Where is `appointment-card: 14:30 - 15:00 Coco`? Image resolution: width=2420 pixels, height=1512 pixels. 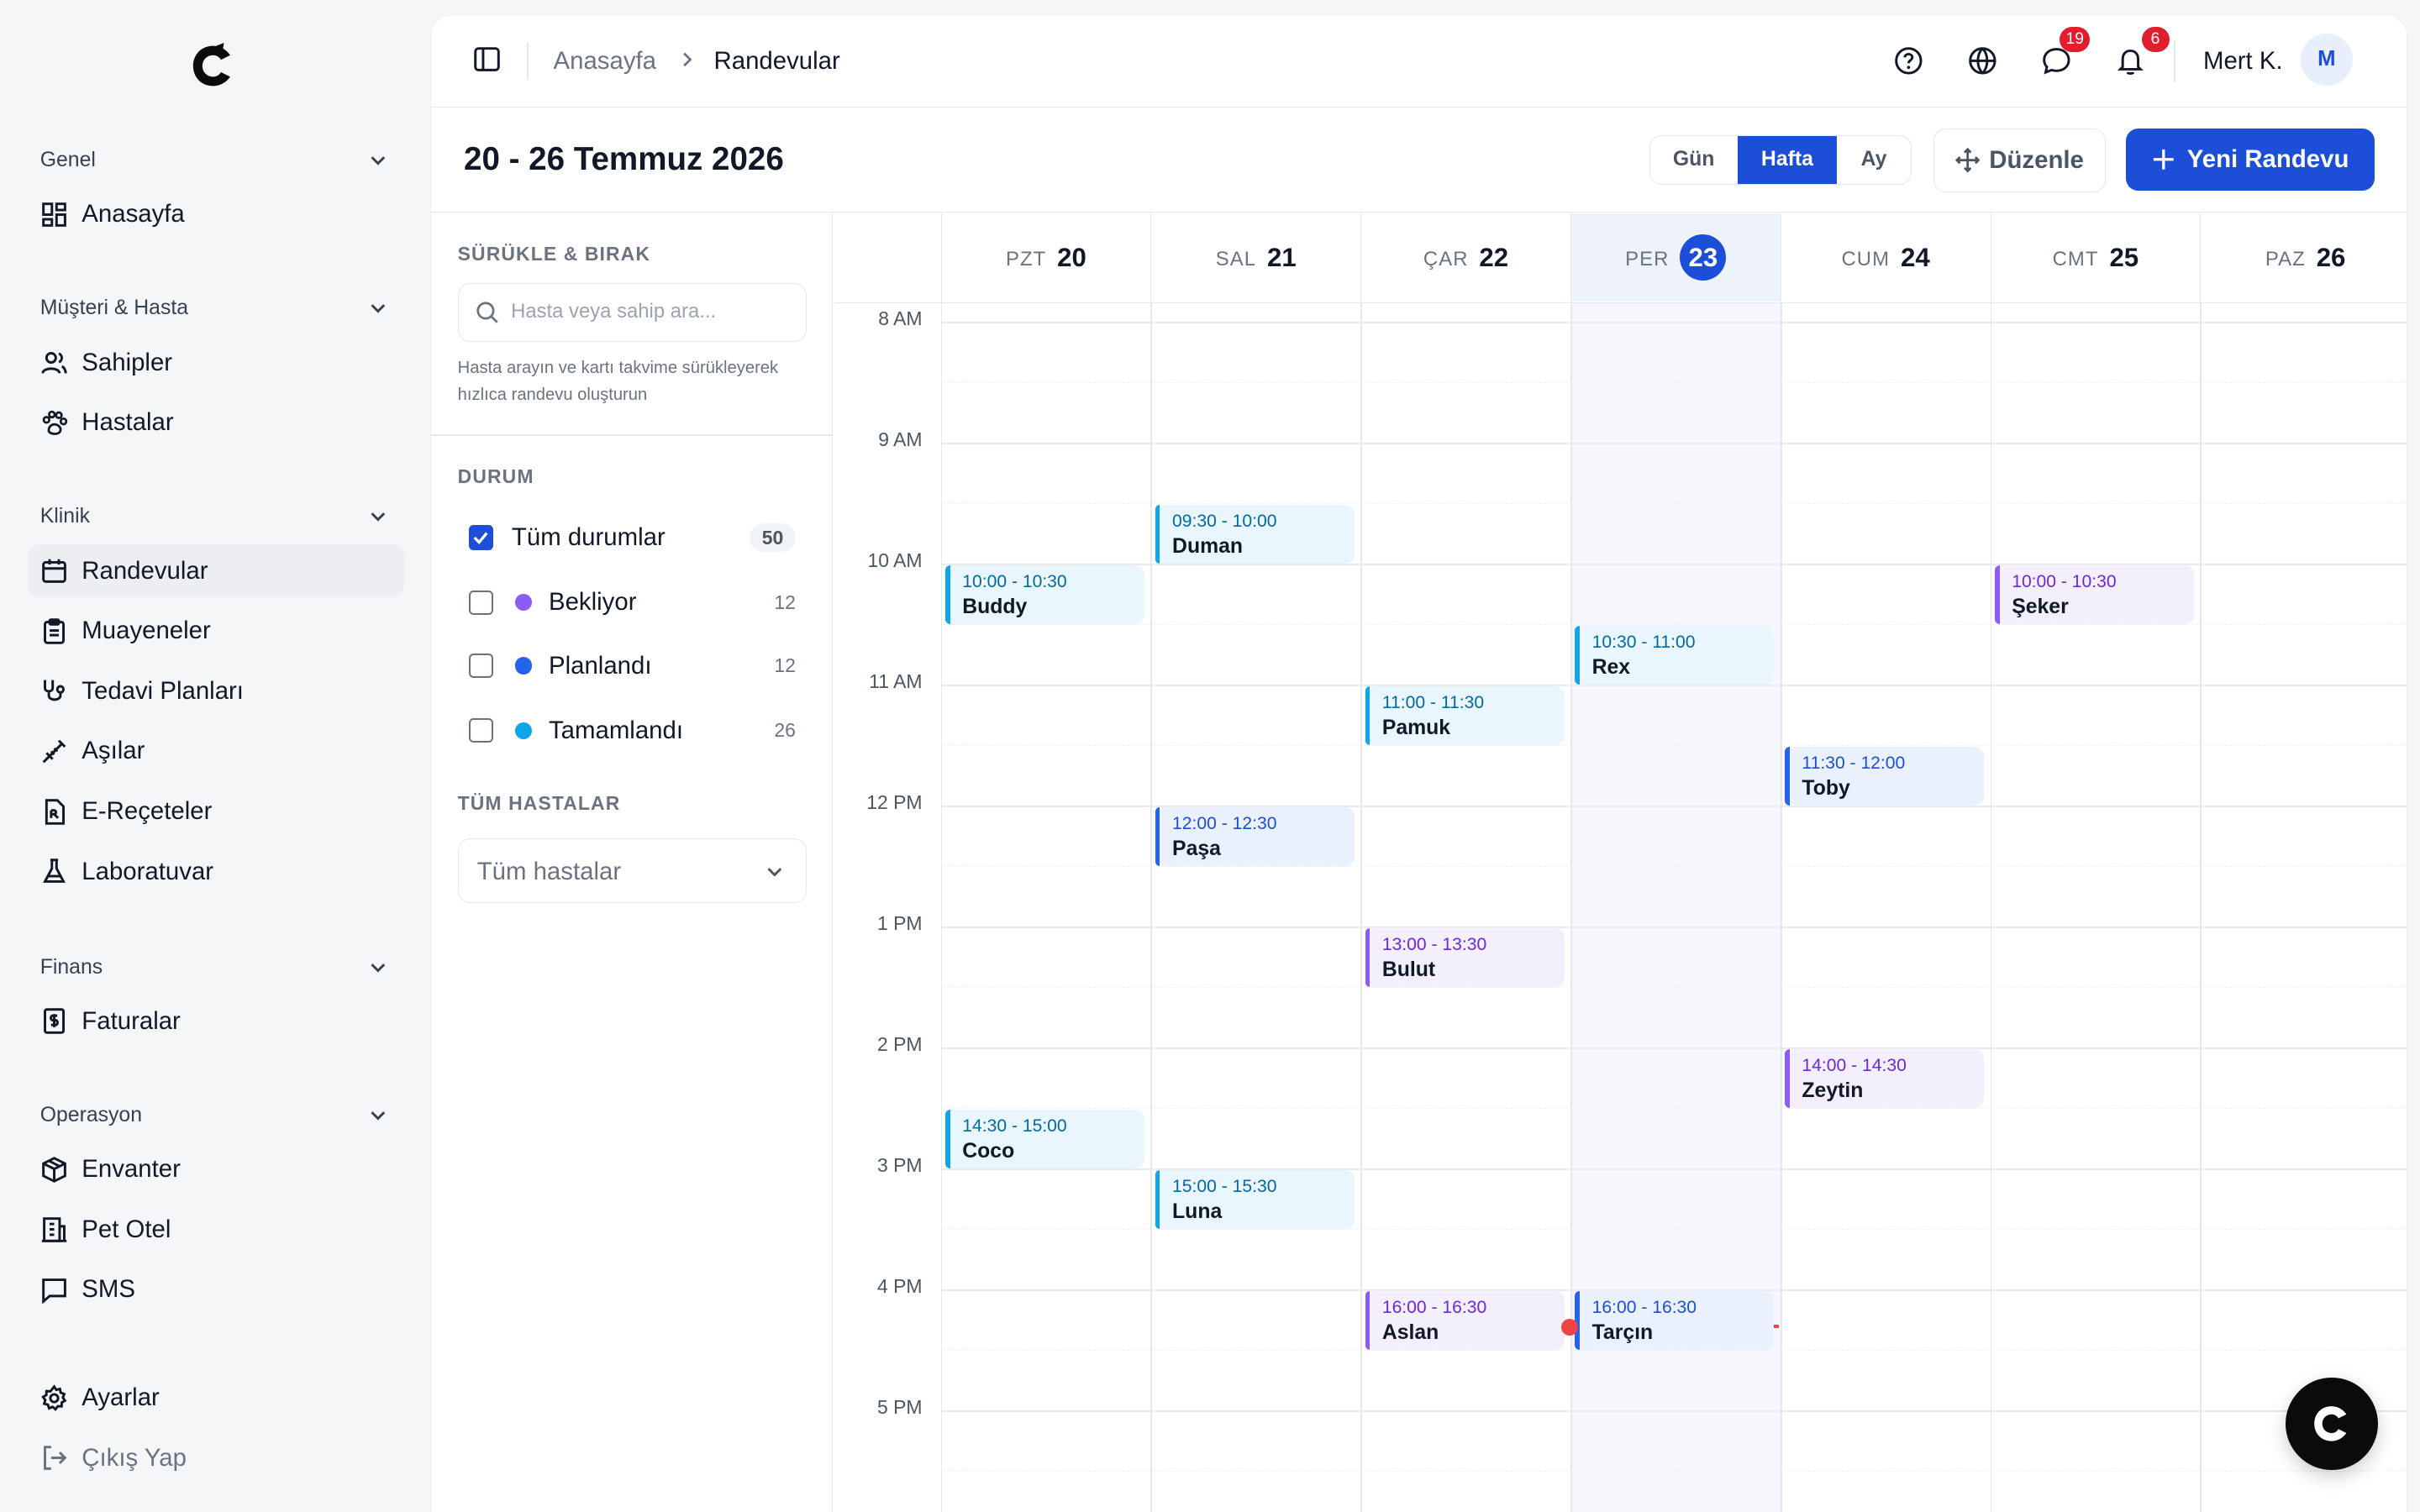
appointment-card: 14:30 - 15:00 Coco is located at coordinates (1044, 1138).